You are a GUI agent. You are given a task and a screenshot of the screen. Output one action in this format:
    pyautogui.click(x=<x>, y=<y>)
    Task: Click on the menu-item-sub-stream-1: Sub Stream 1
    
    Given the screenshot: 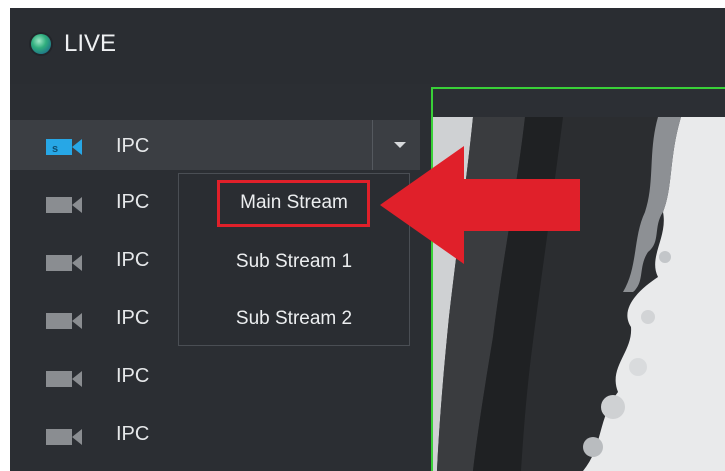 What is the action you would take?
    pyautogui.click(x=294, y=262)
    